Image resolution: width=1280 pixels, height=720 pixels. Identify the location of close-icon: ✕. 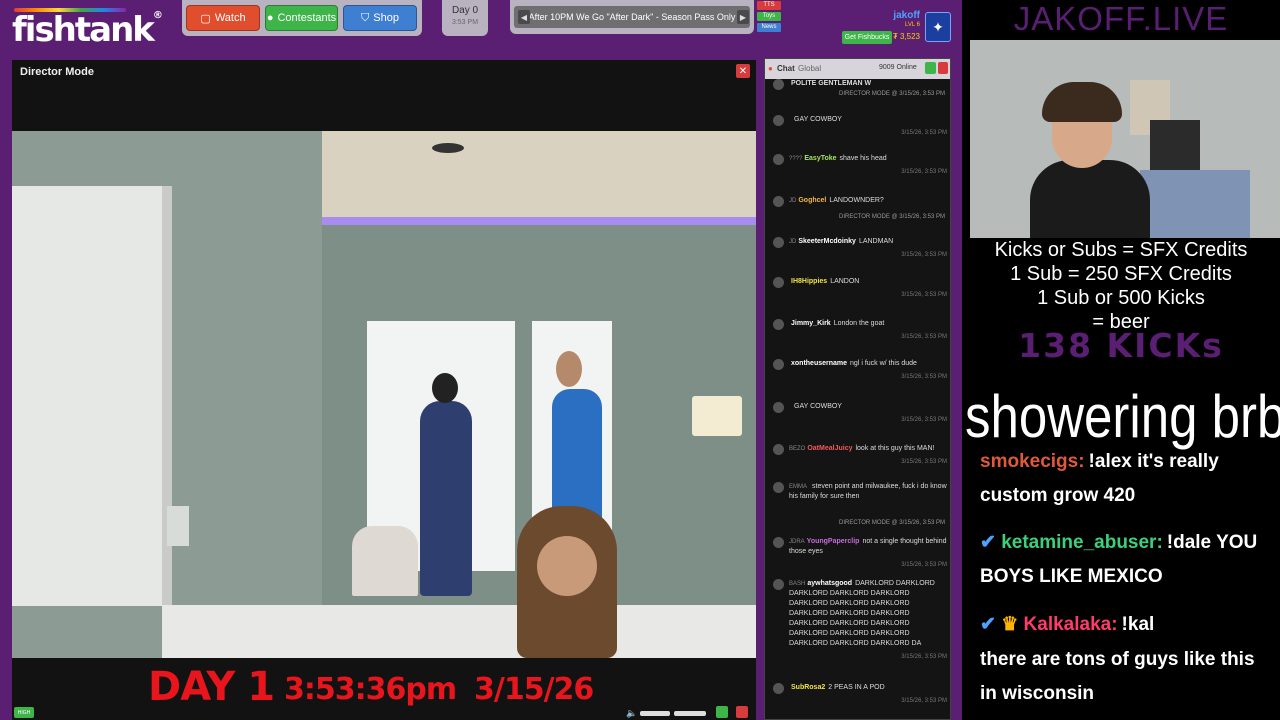
(743, 71).